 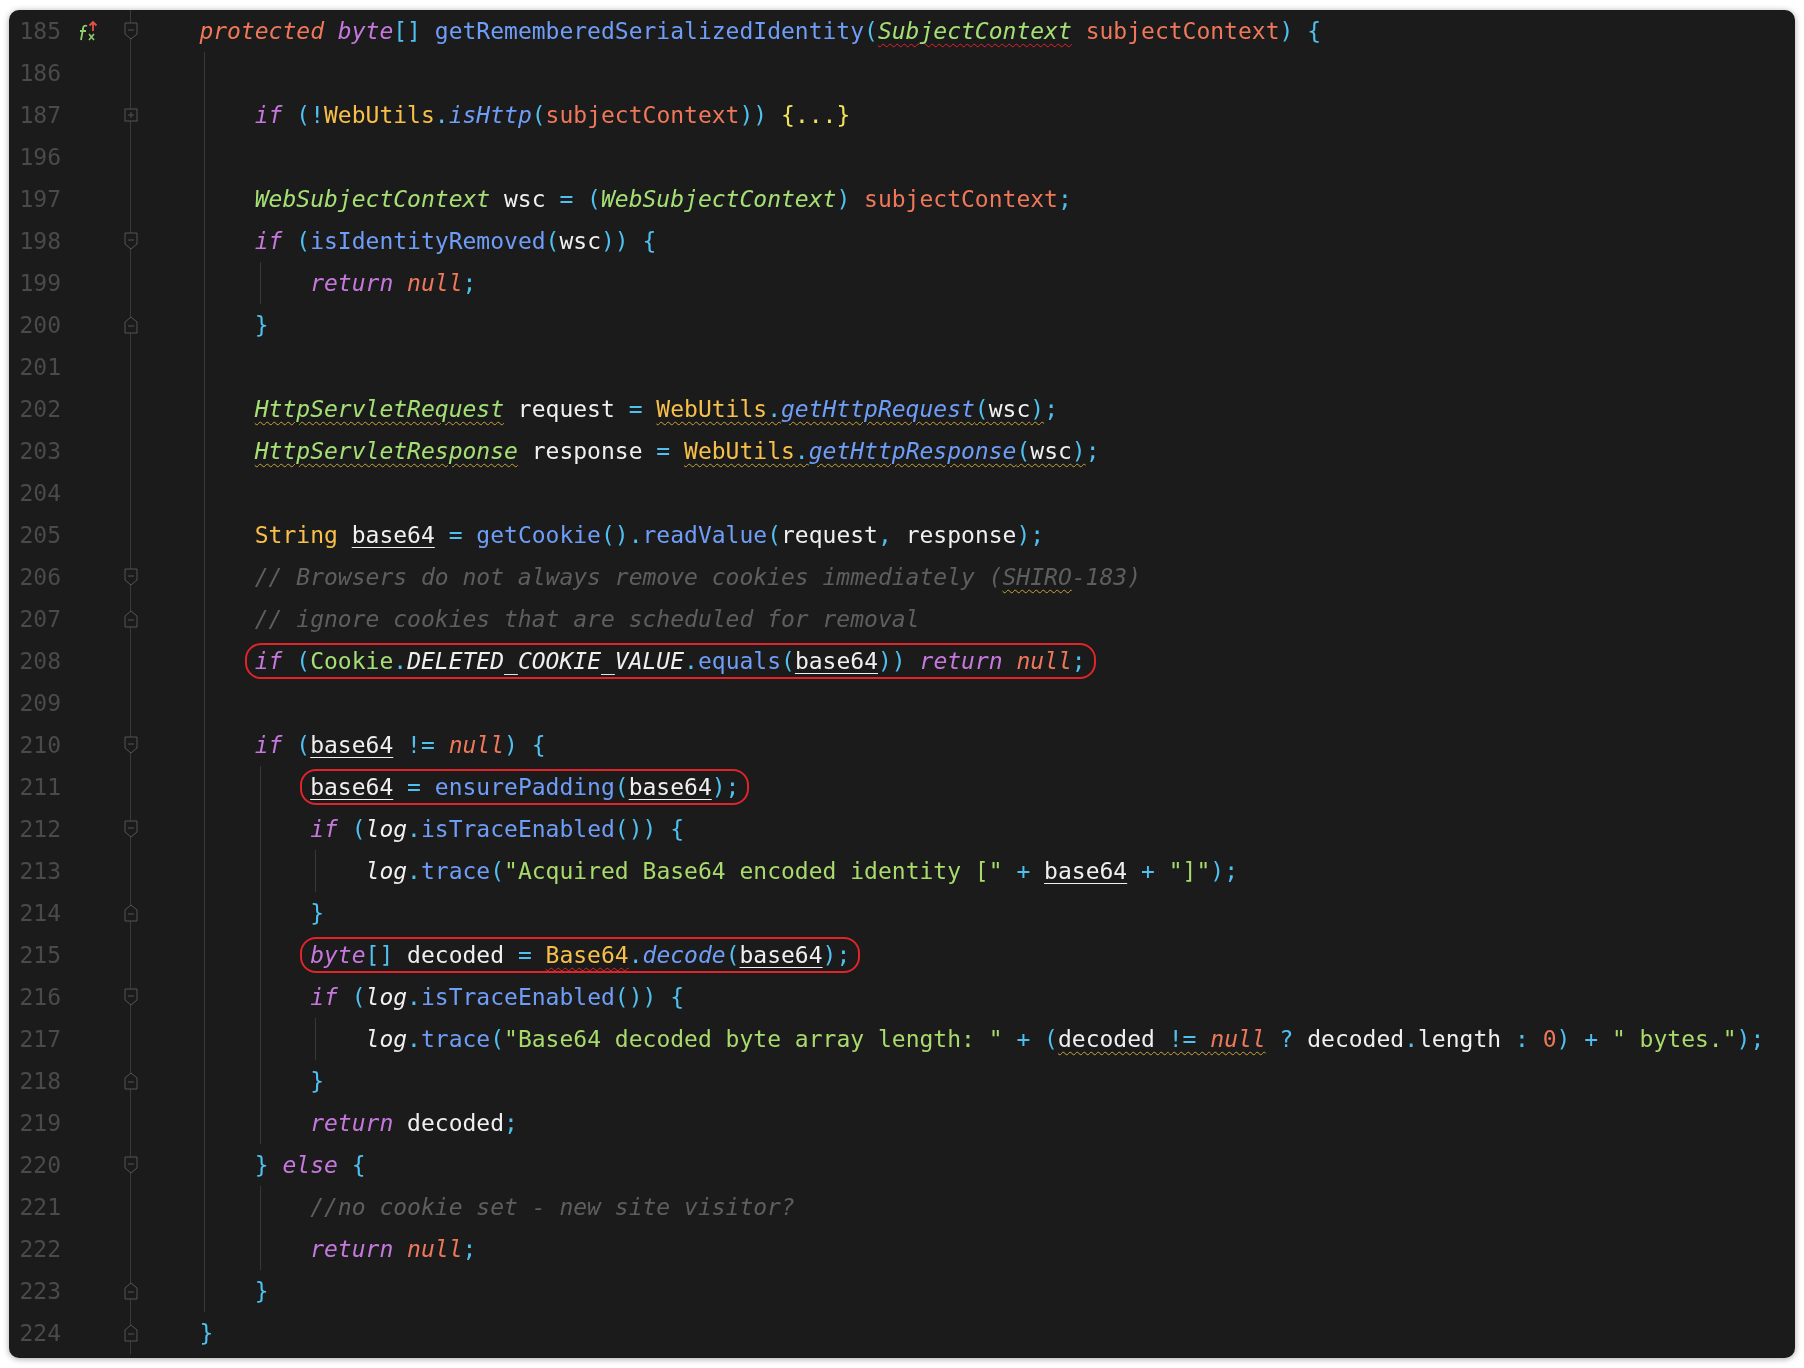 What do you see at coordinates (455, 241) in the screenshot?
I see `code-line: if (isIdentityRemoved(wsc)) {` at bounding box center [455, 241].